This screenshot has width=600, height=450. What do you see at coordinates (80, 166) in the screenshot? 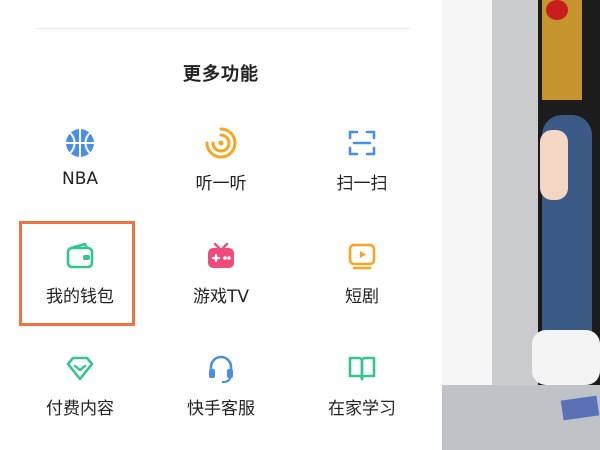
I see `feature-nba: NBA` at bounding box center [80, 166].